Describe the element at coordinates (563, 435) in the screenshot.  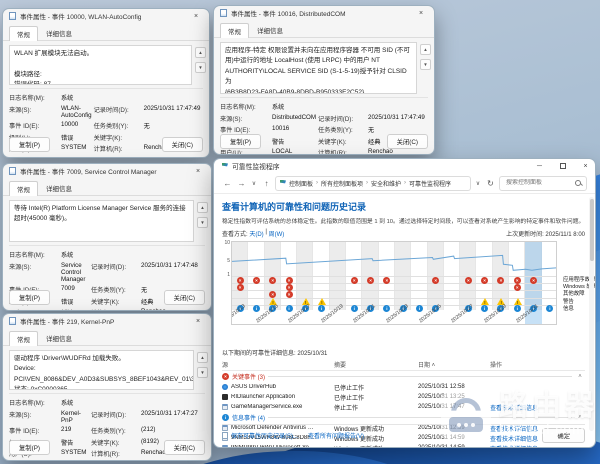
I see `ok-button: 确定` at that location.